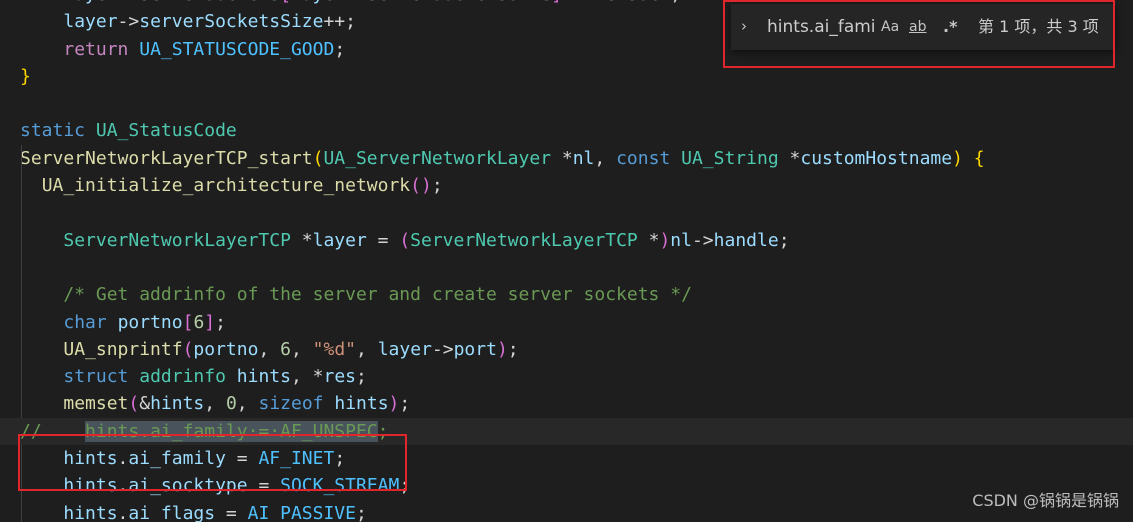  I want to click on code-line: hints.ai_socktype = SOCK_STREAM;, so click(566, 486).